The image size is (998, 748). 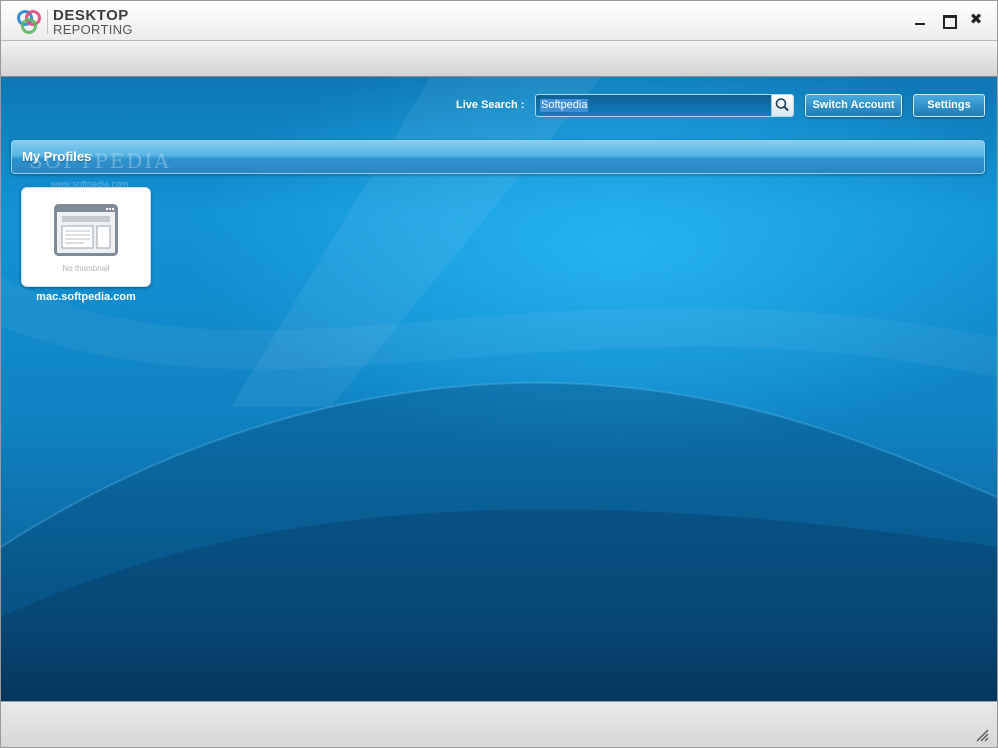 I want to click on minimize-button, so click(x=920, y=20).